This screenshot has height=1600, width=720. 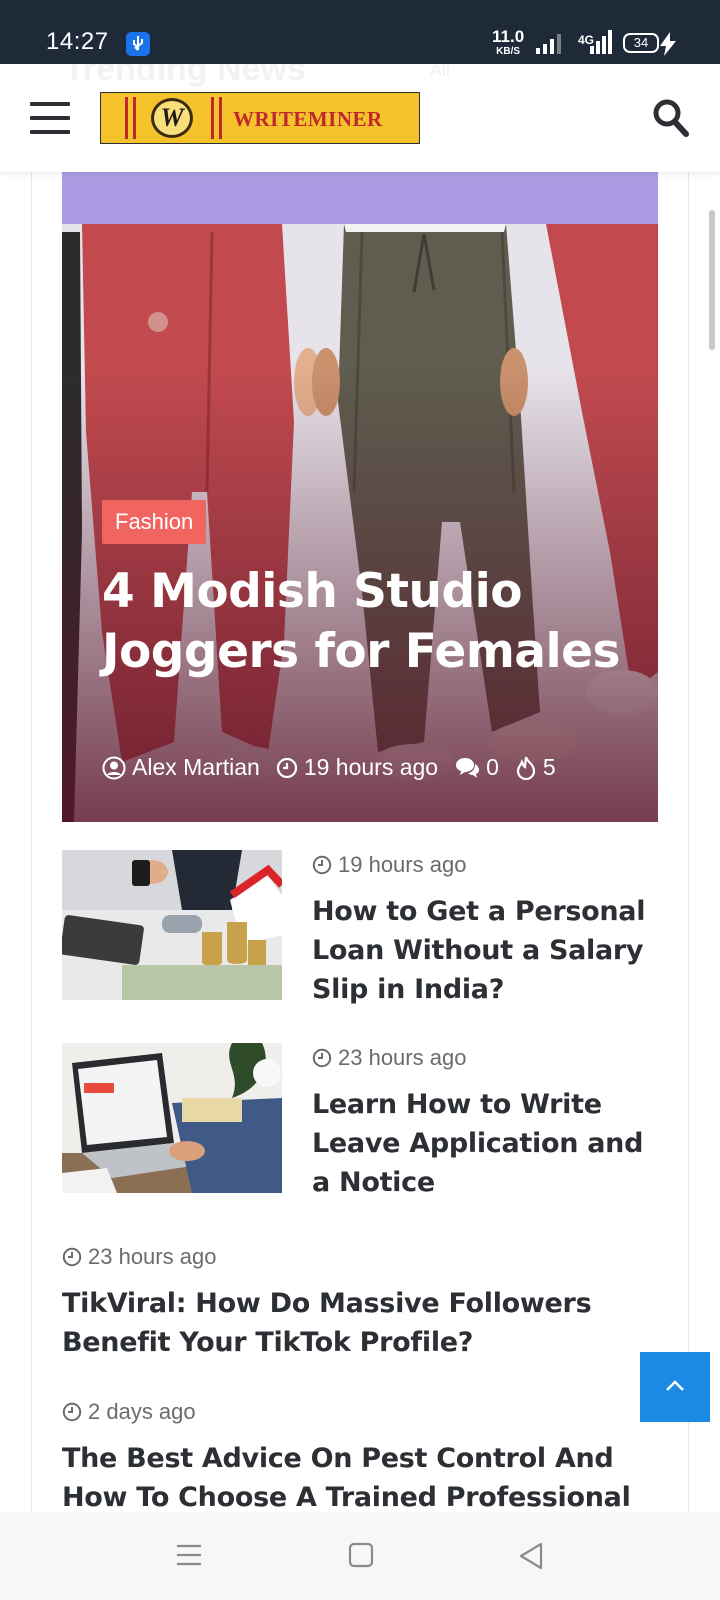 I want to click on section-filter-ghost: All, so click(x=440, y=70).